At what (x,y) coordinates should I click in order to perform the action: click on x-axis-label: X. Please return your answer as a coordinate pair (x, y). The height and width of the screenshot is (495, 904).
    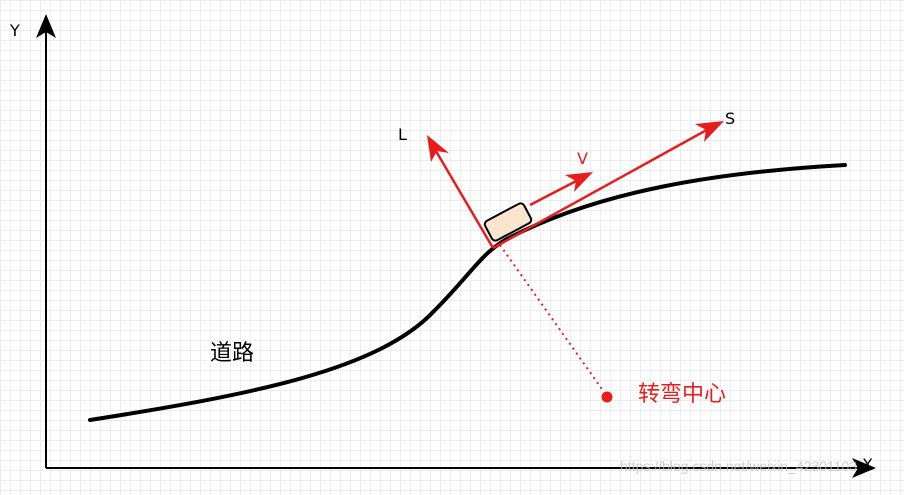
    Looking at the image, I should click on (867, 464).